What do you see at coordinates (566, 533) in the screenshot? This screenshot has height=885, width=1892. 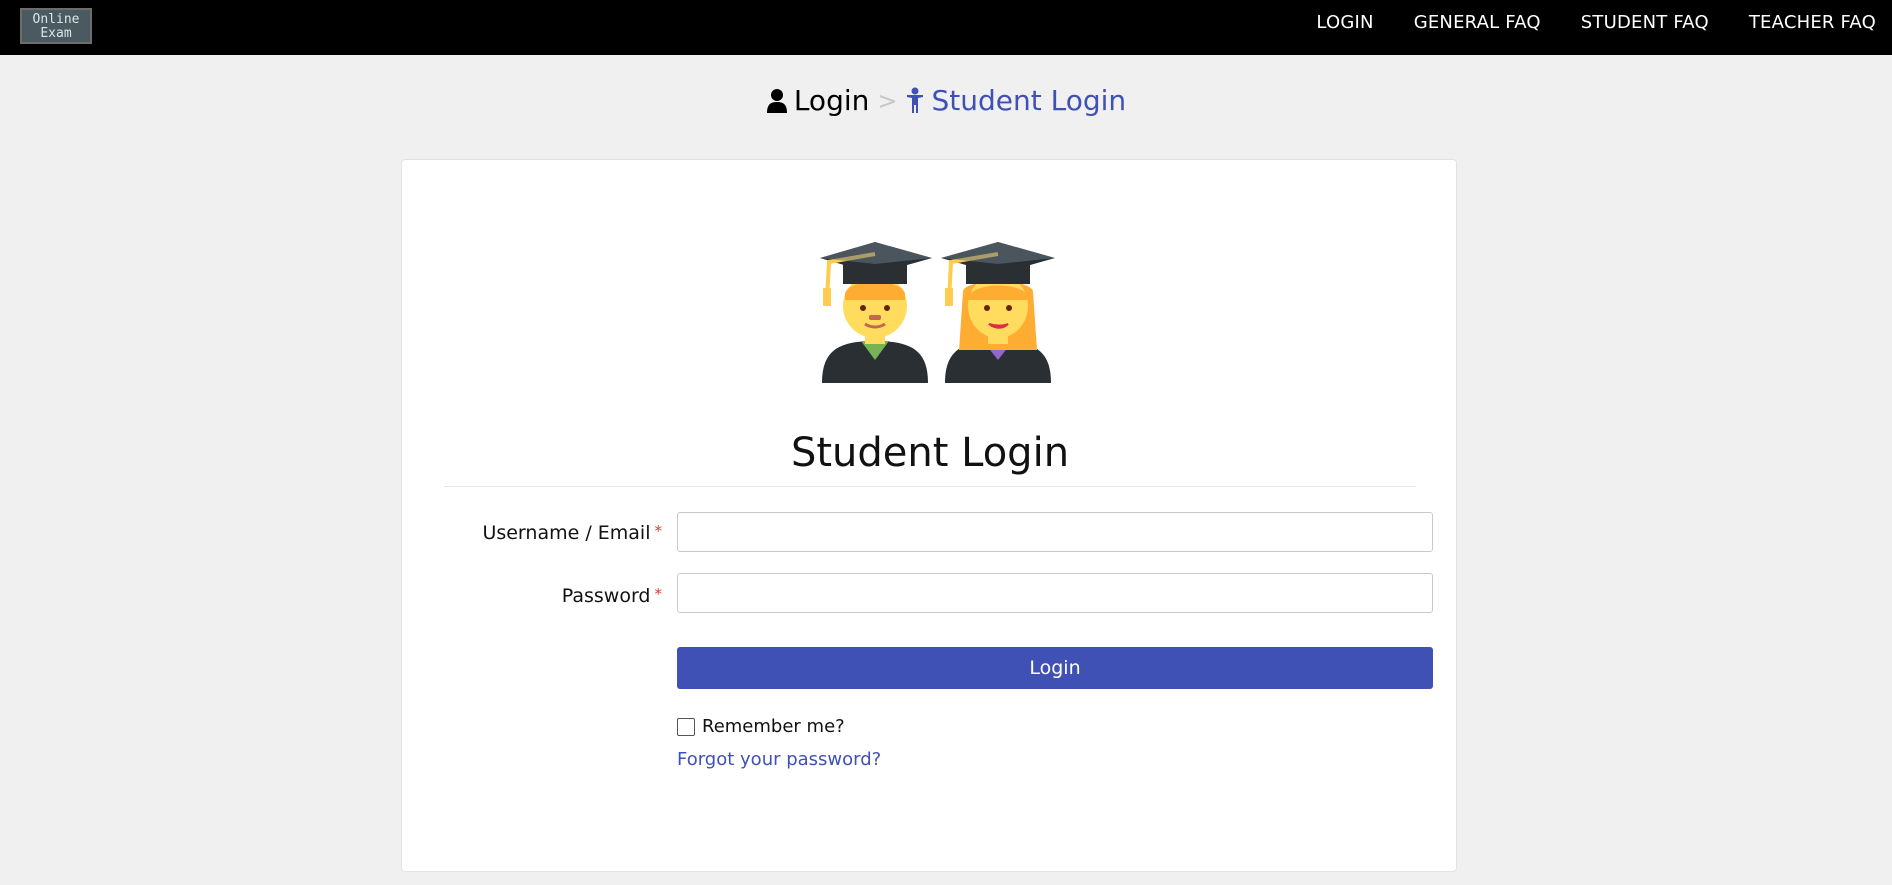 I see `username-label-text: Username / Email` at bounding box center [566, 533].